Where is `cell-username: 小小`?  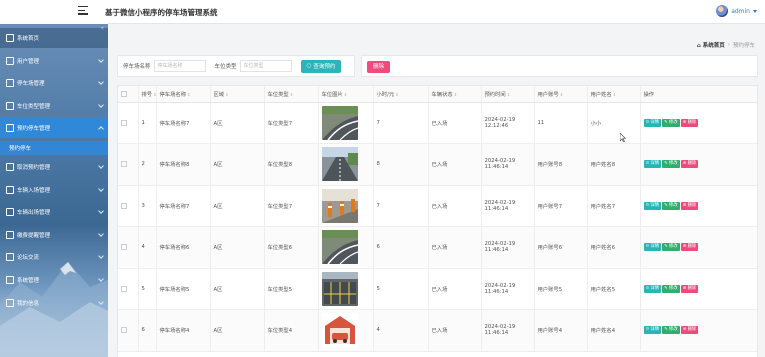
cell-username: 小小 is located at coordinates (614, 123).